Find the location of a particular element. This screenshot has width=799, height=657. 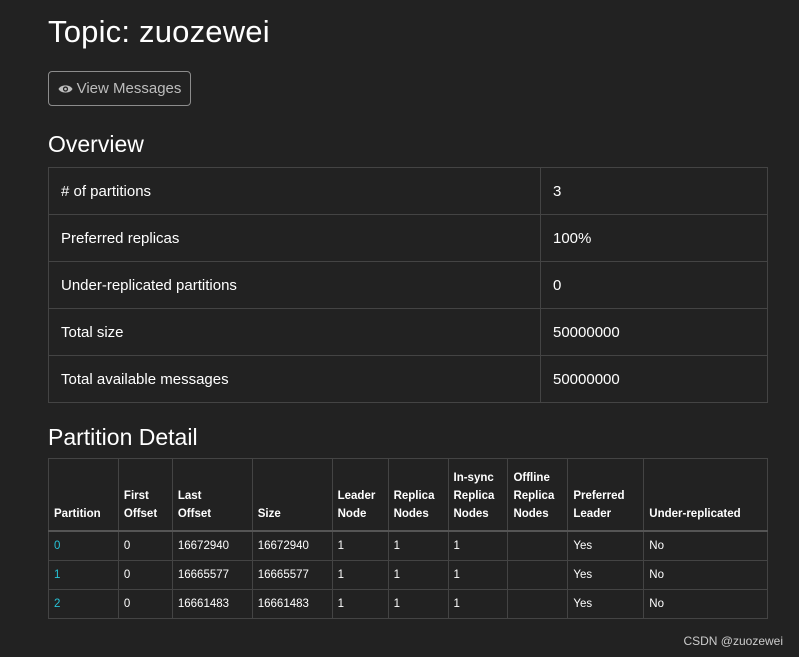

column-header-line: Under-replicated is located at coordinates (695, 514).